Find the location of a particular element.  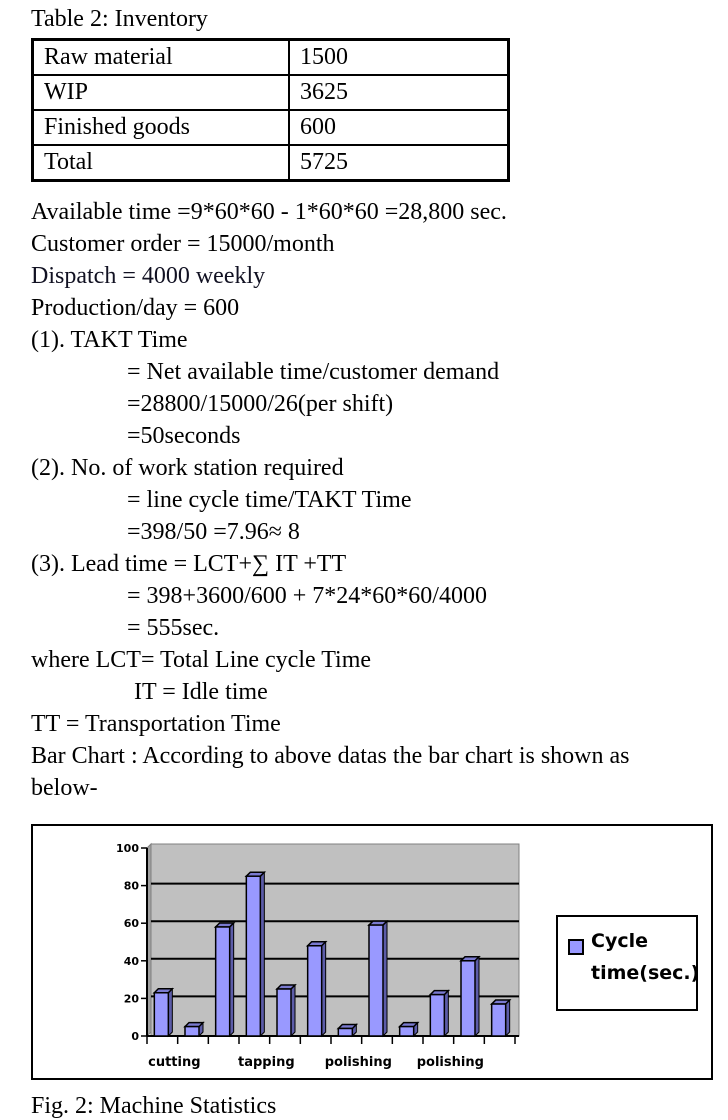

y-tick-label: 0 is located at coordinates (135, 1036).